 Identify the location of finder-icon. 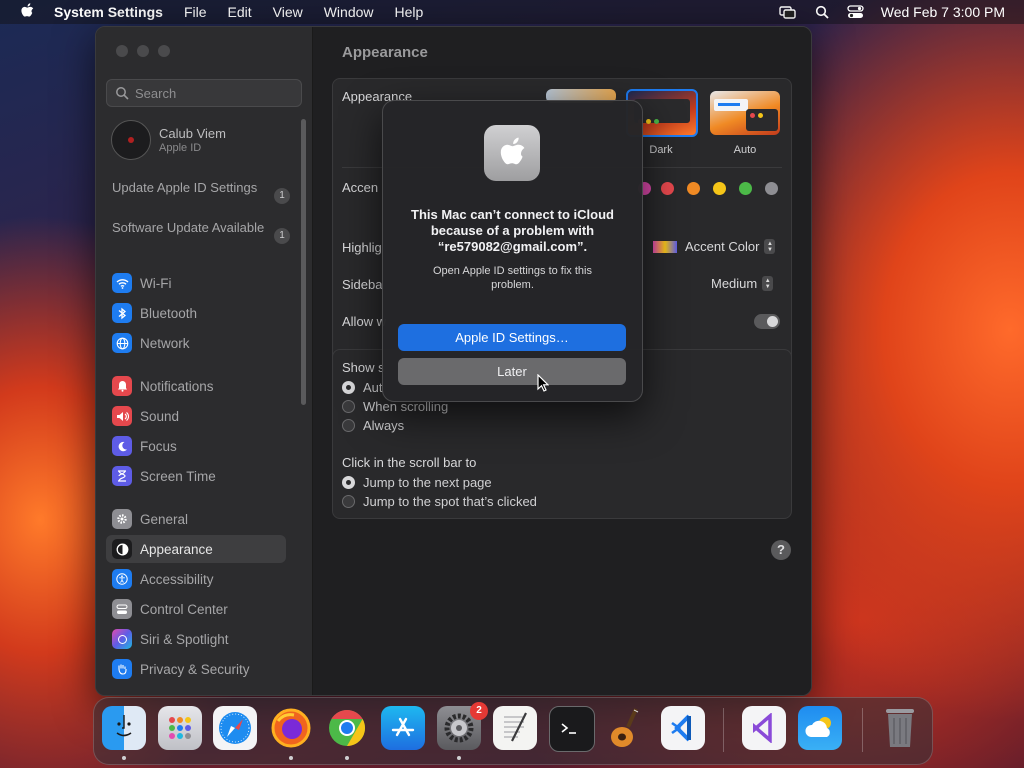
(124, 728).